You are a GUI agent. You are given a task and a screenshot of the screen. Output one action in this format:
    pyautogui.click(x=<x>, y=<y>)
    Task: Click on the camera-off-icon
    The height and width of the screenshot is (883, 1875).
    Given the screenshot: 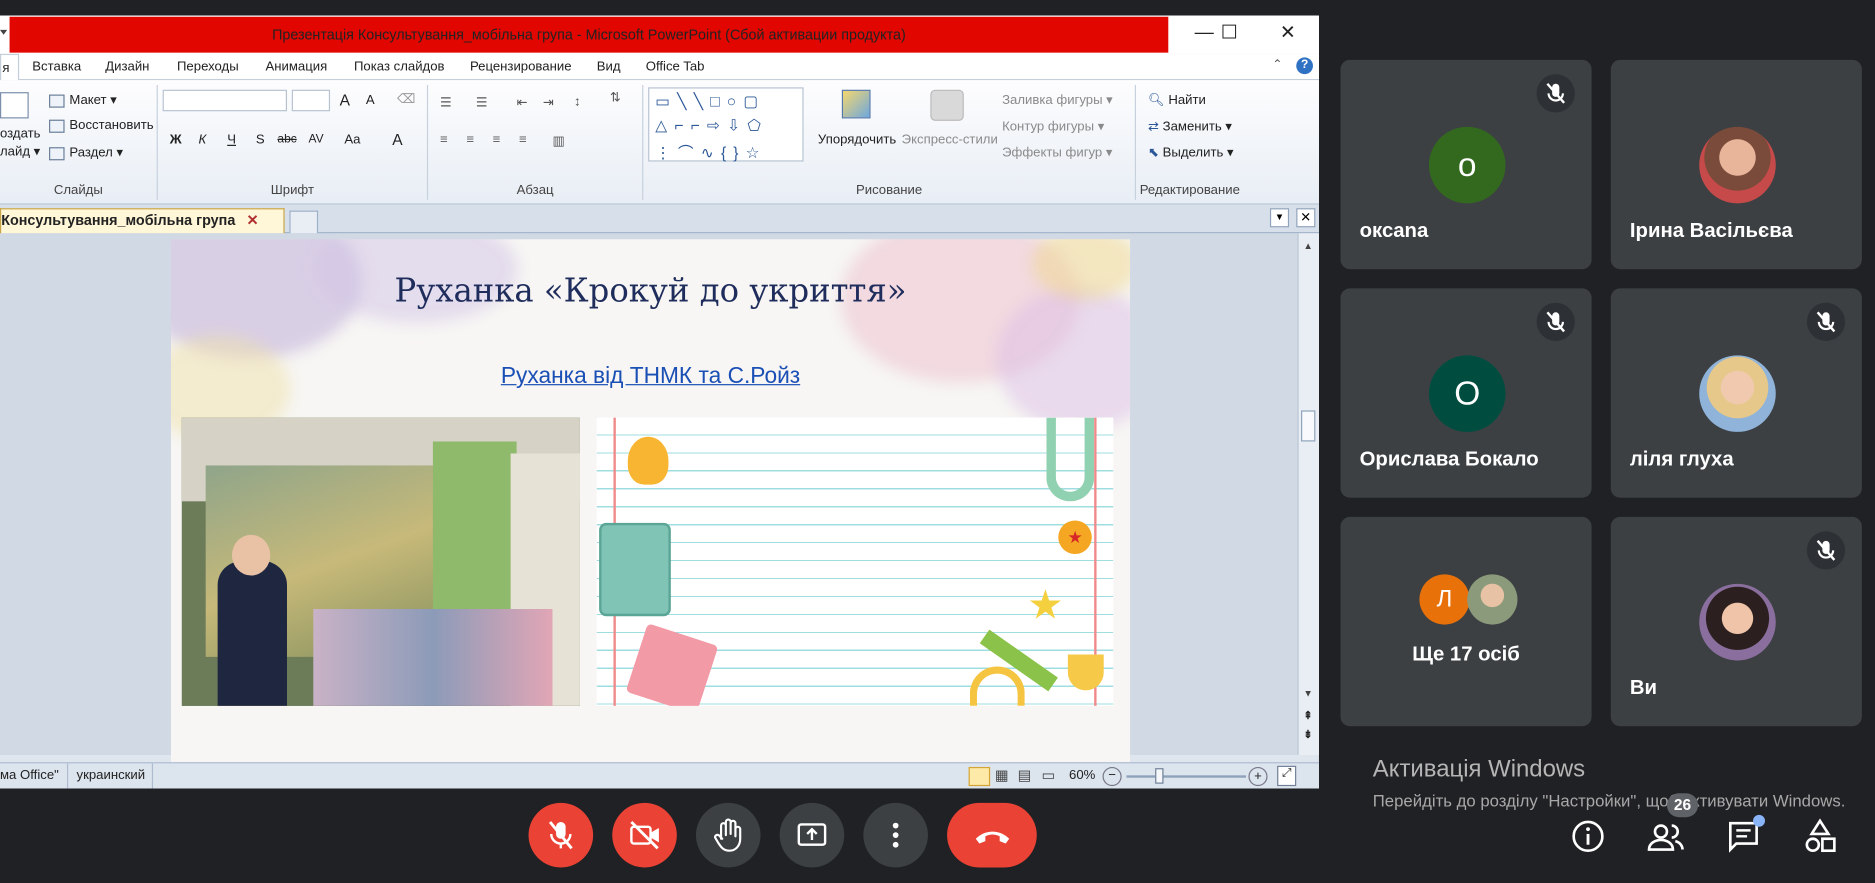 What is the action you would take?
    pyautogui.click(x=644, y=835)
    